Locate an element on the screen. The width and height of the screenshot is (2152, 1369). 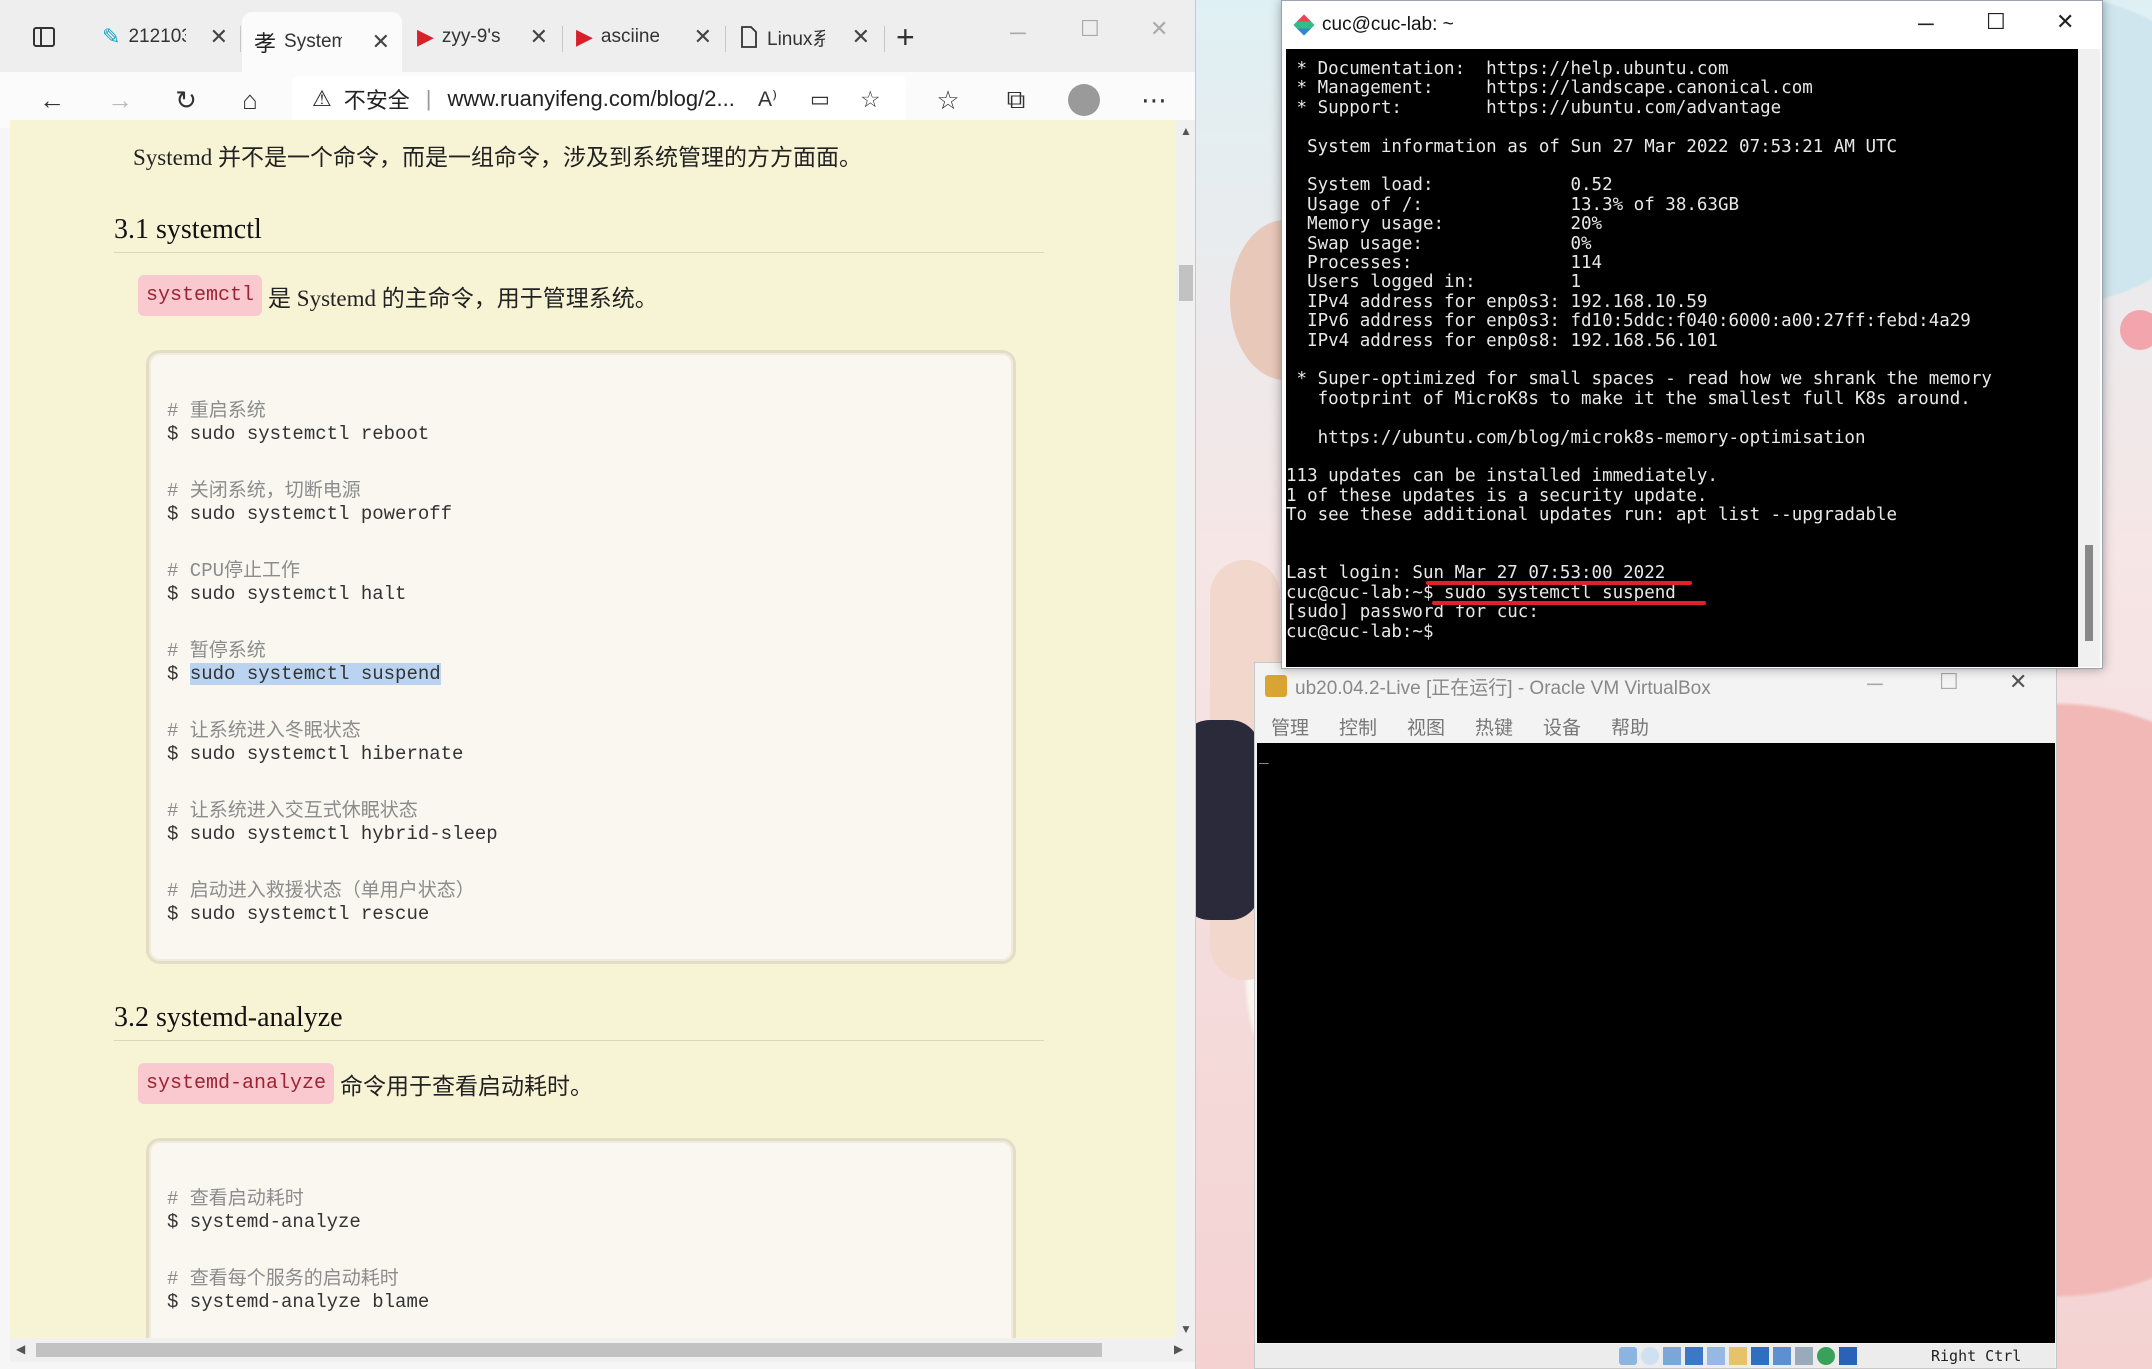
scroll-up-arrow: ▲ is located at coordinates (1186, 131).